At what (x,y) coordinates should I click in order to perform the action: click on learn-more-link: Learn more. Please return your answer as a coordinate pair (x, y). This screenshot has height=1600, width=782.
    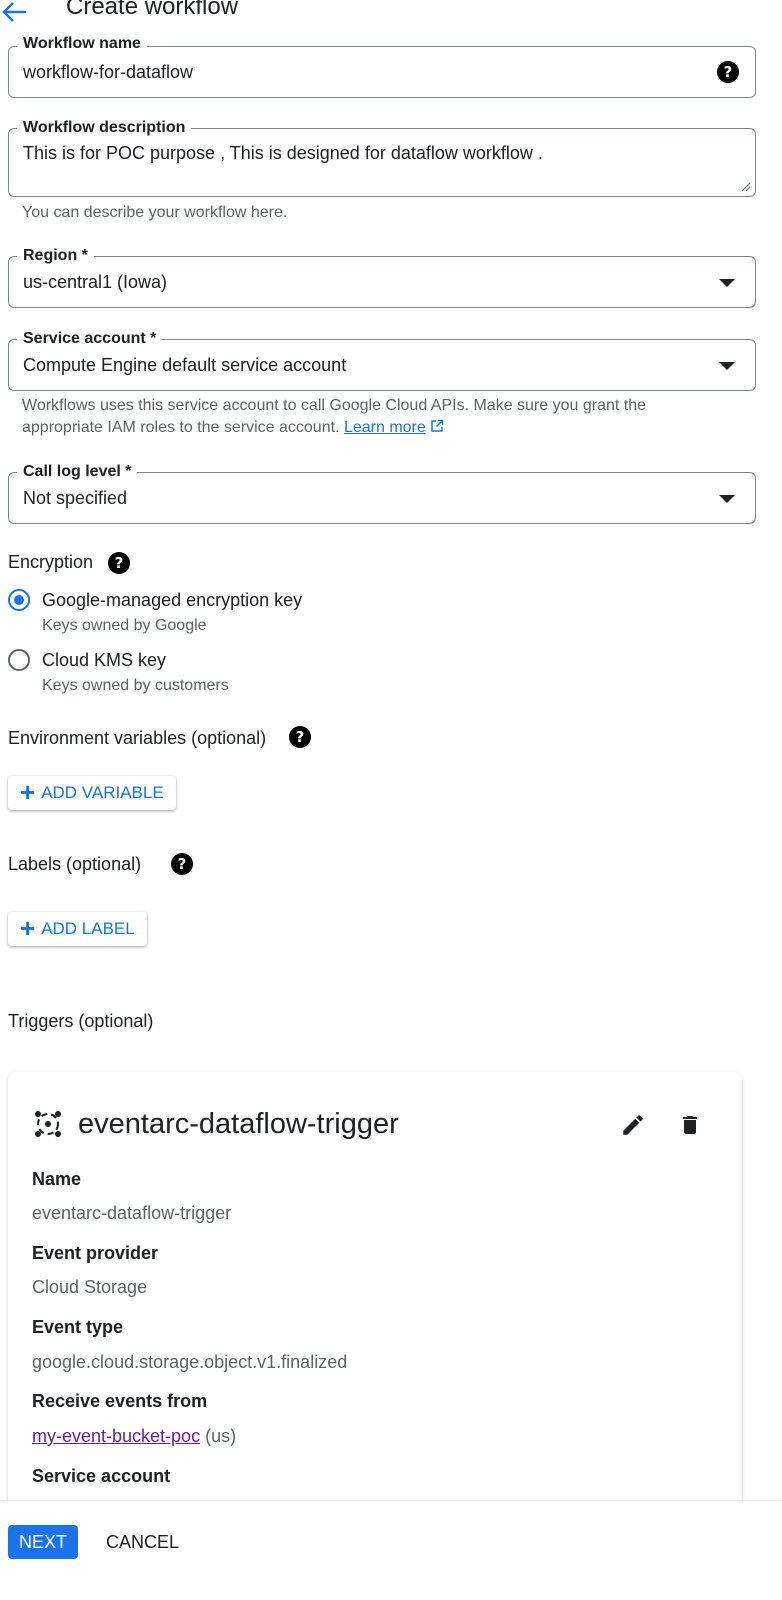
    Looking at the image, I should click on (385, 427).